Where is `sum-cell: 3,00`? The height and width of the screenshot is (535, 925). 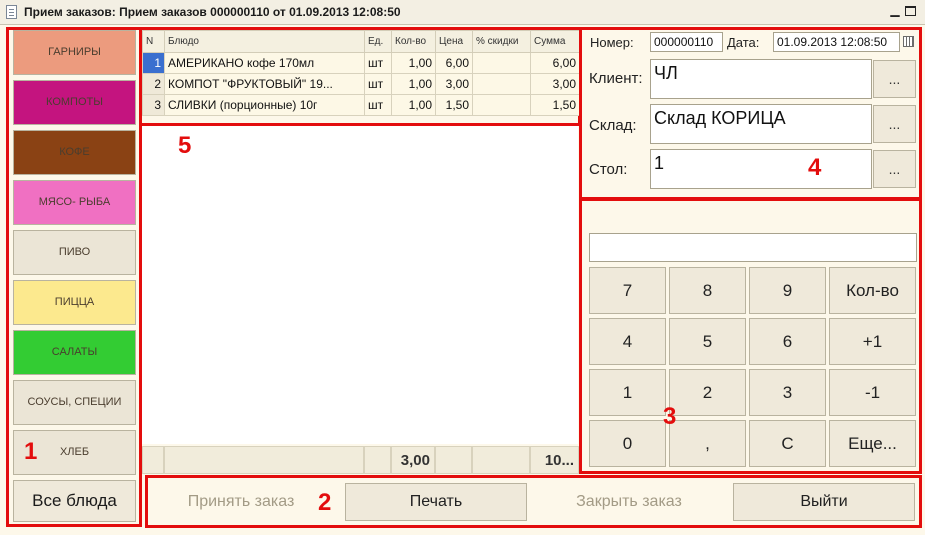
sum-cell: 3,00 is located at coordinates (555, 84).